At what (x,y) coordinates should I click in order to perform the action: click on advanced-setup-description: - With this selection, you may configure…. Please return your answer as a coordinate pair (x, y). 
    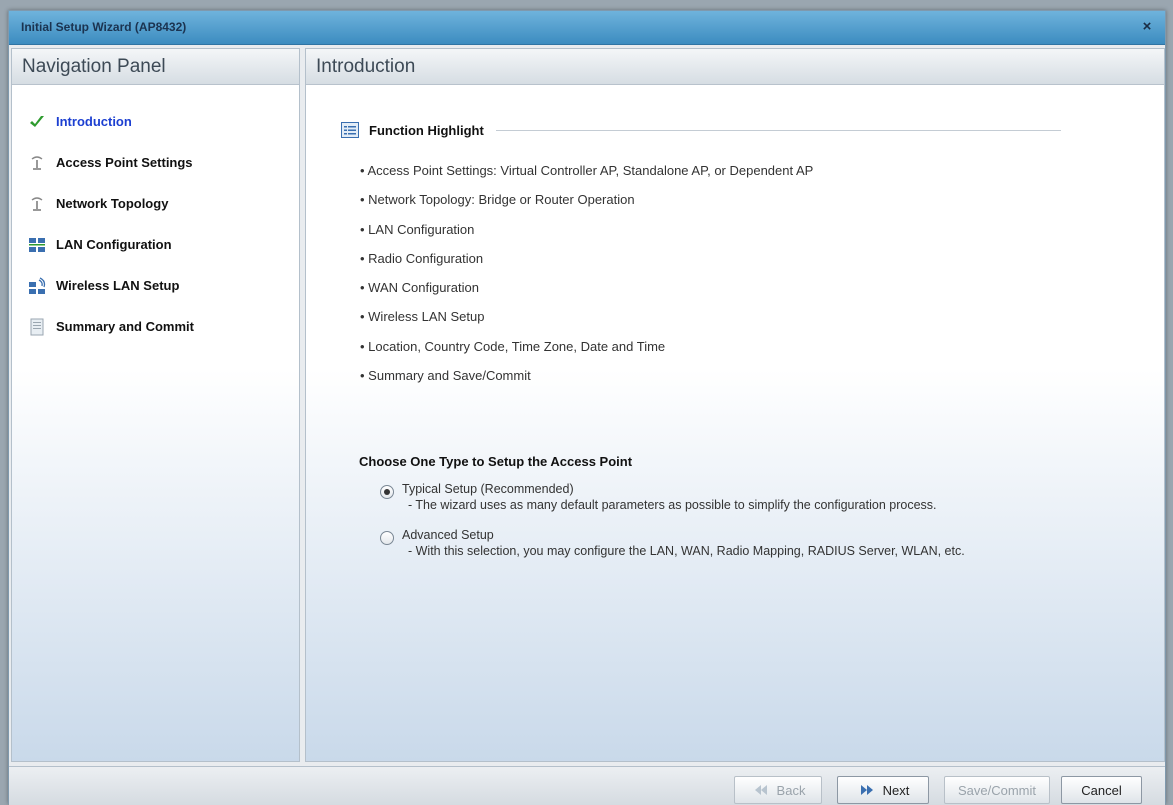
    Looking at the image, I should click on (686, 551).